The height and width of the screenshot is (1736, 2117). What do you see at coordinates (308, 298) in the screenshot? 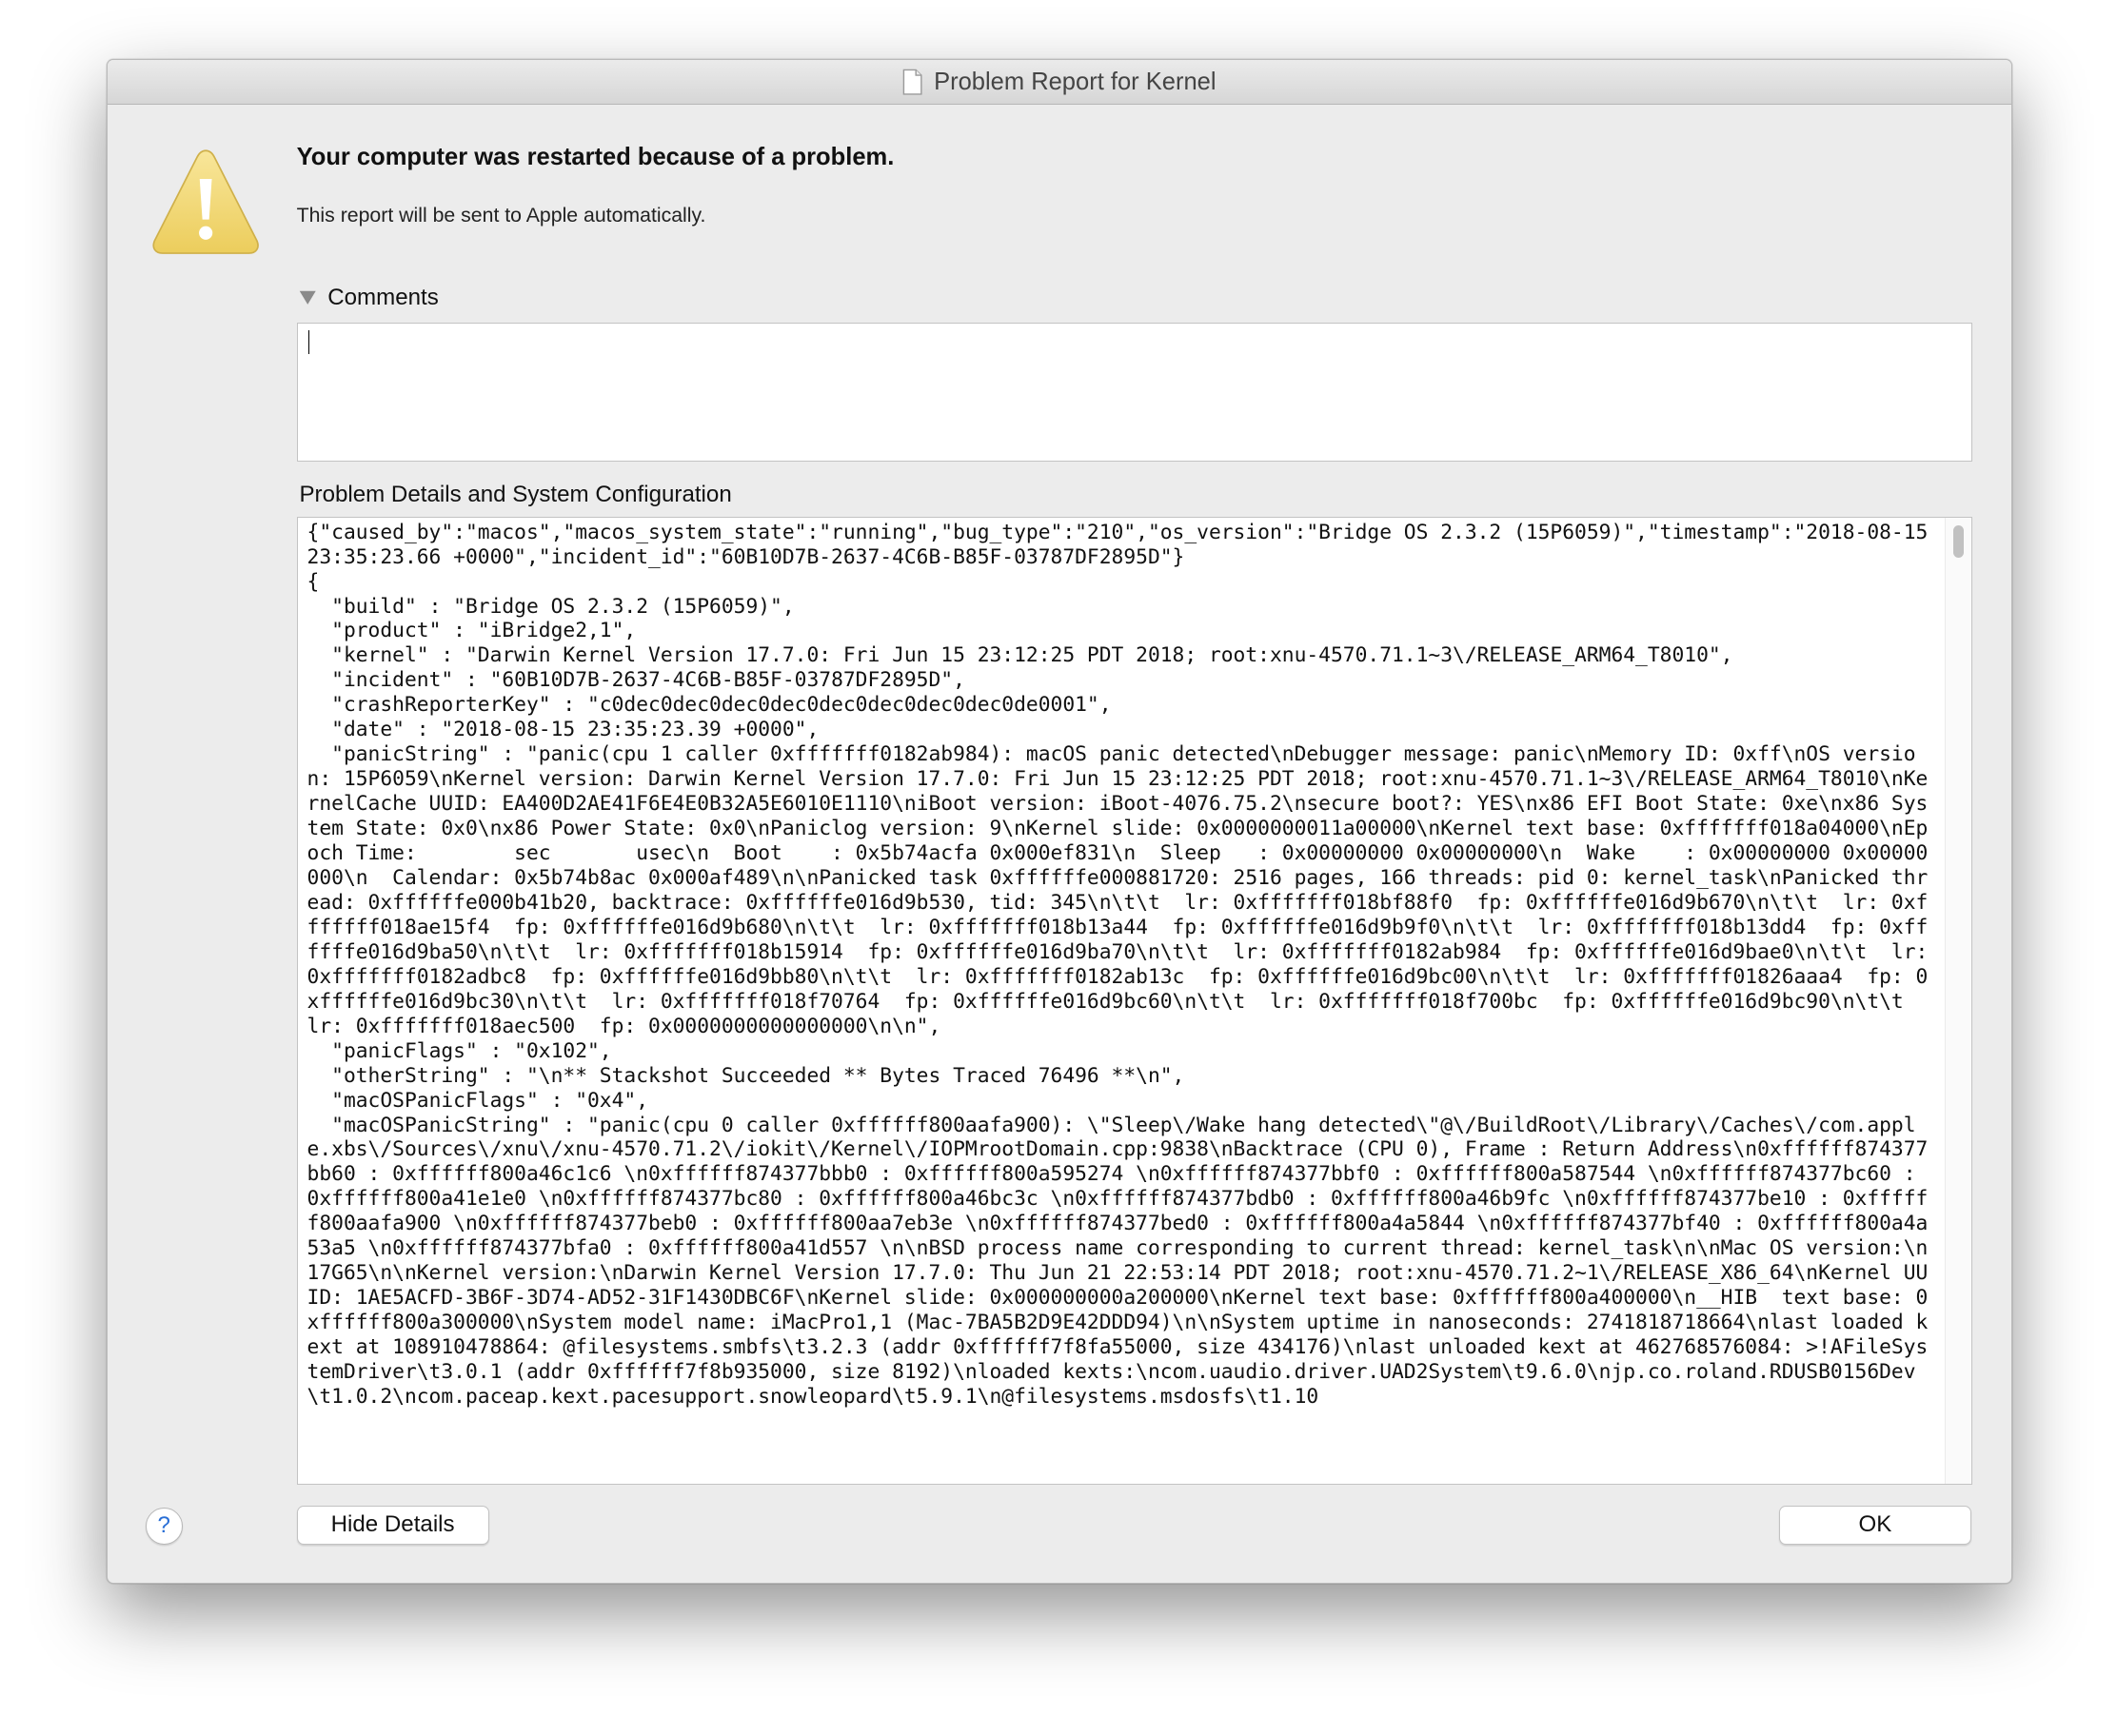
I see `disclosure-triangle-icon` at bounding box center [308, 298].